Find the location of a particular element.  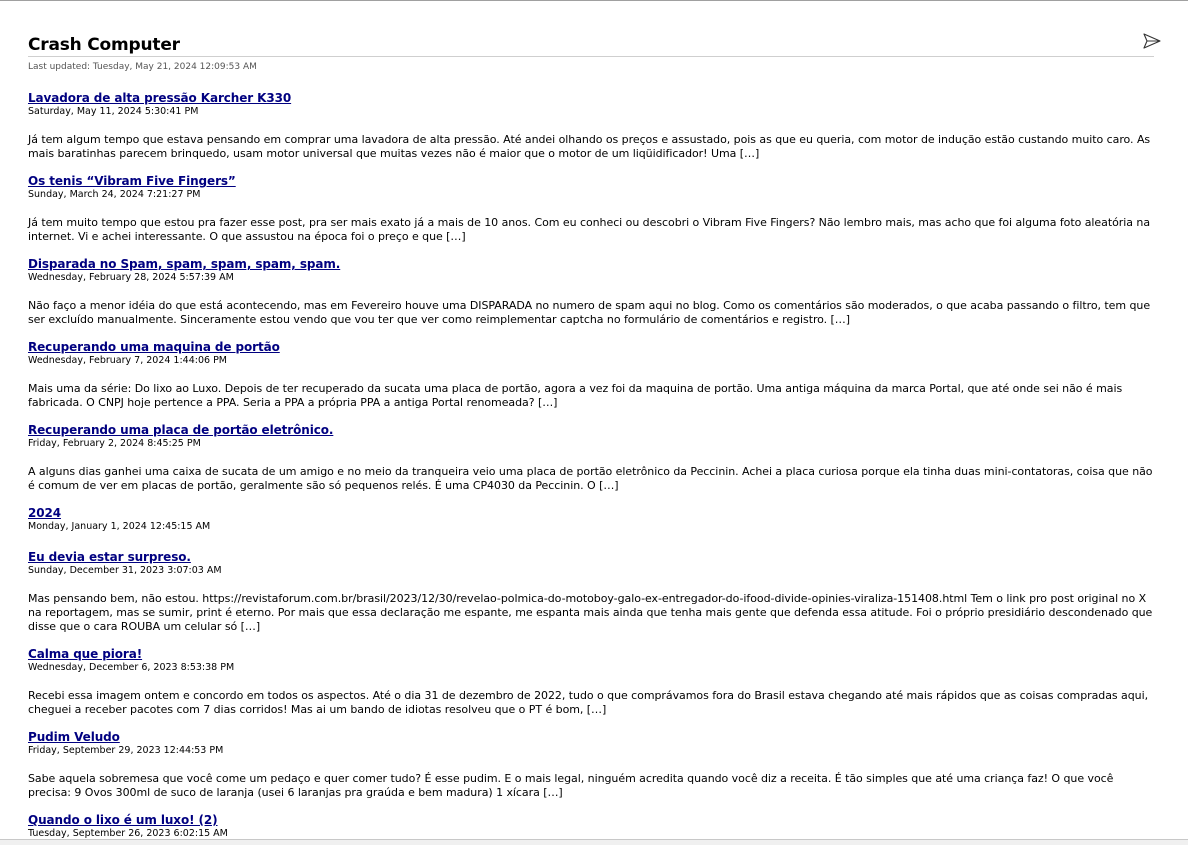

entry-date: Monday, January 1, 2024 12:45:15 AM is located at coordinates (119, 526).